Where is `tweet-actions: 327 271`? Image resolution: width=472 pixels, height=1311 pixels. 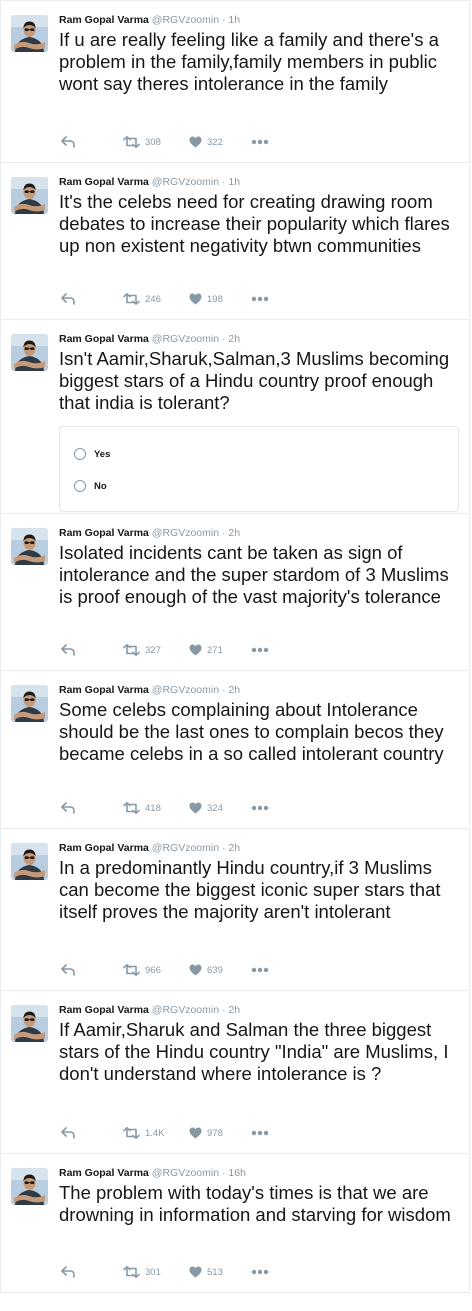
tweet-actions: 327 271 is located at coordinates (179, 650).